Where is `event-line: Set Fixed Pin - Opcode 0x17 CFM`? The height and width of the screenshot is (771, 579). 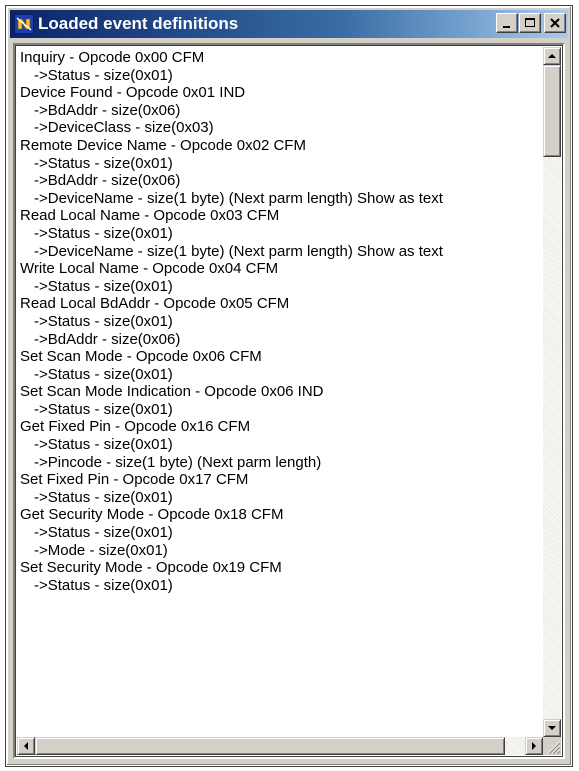 event-line: Set Fixed Pin - Opcode 0x17 CFM is located at coordinates (281, 480).